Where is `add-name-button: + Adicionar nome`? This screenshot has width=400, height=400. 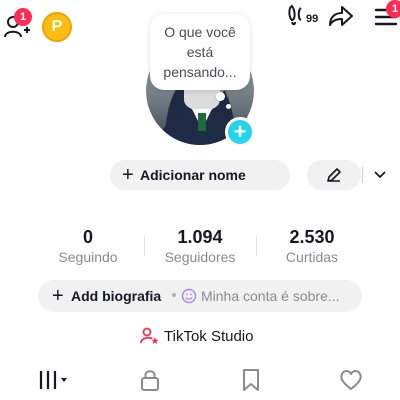 add-name-button: + Adicionar nome is located at coordinates (248, 175).